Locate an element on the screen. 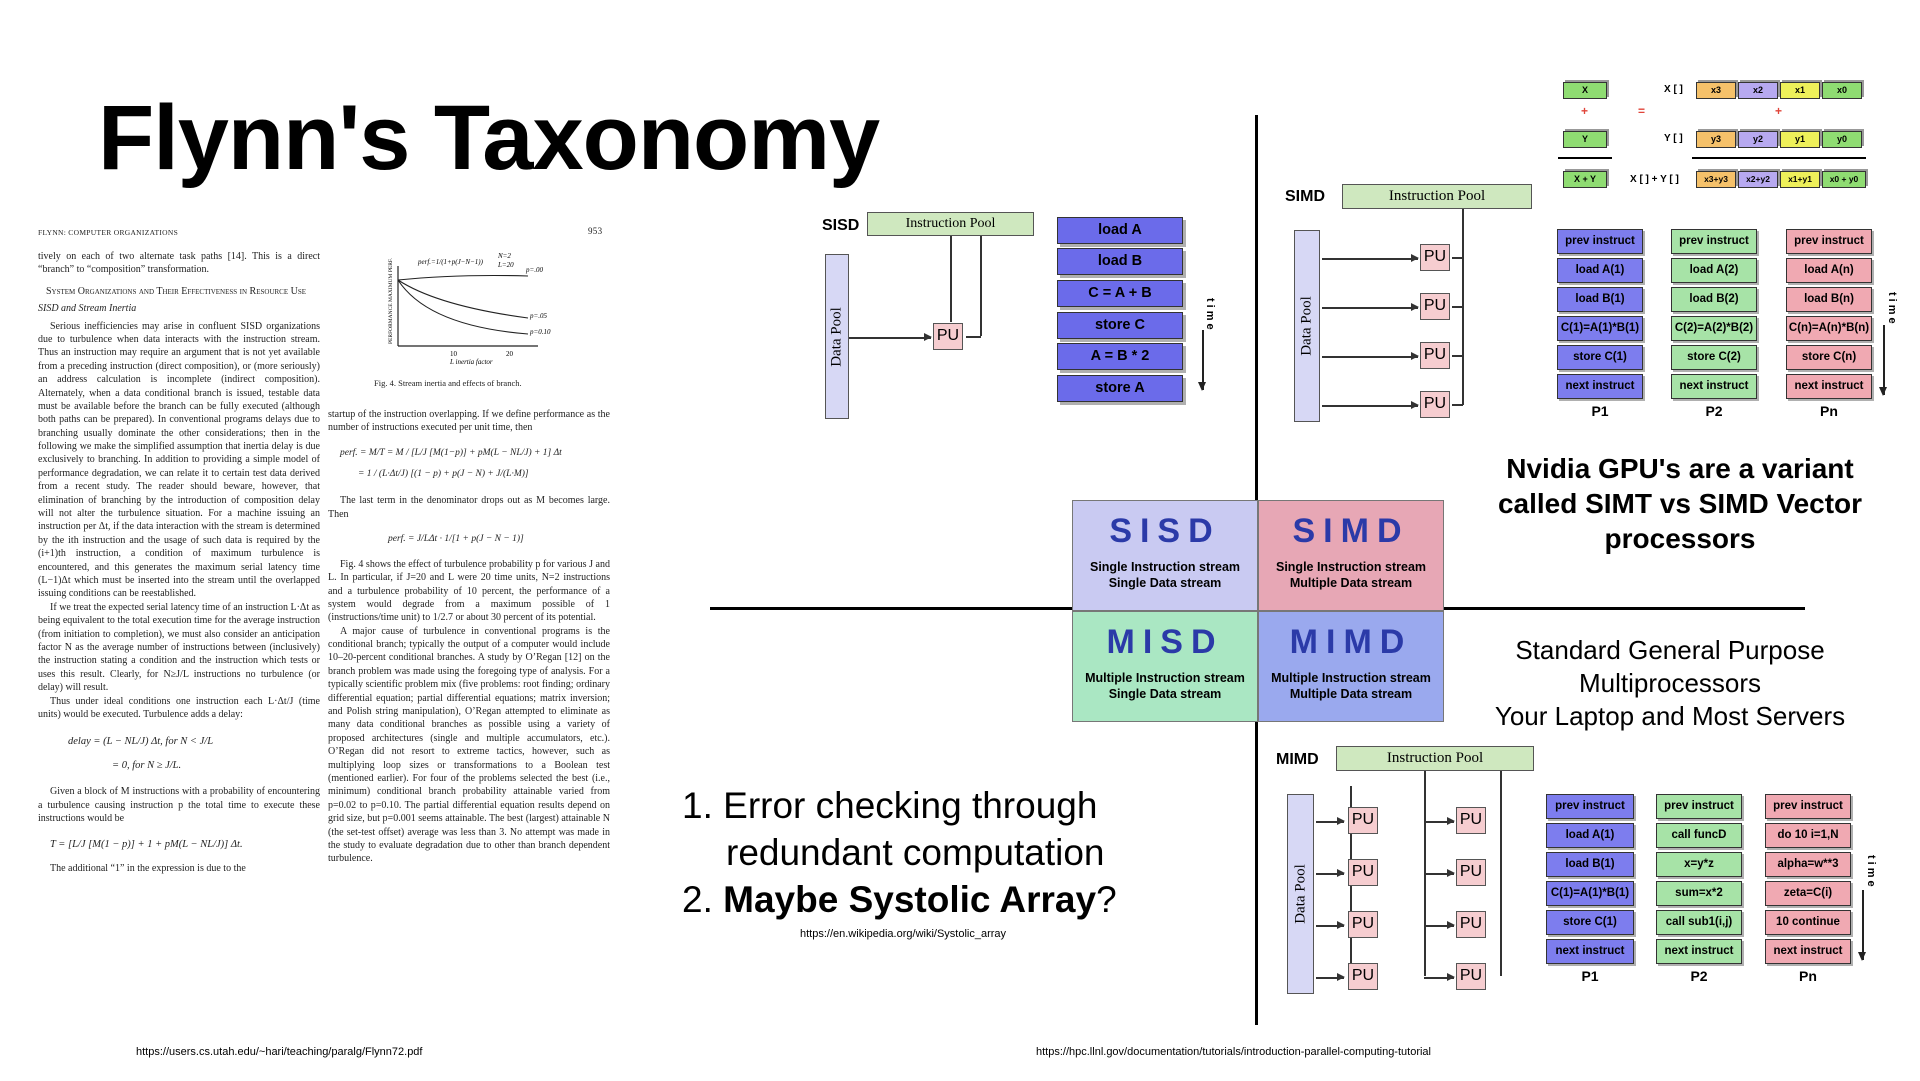 The width and height of the screenshot is (1920, 1081). vector-equals: = is located at coordinates (1642, 111).